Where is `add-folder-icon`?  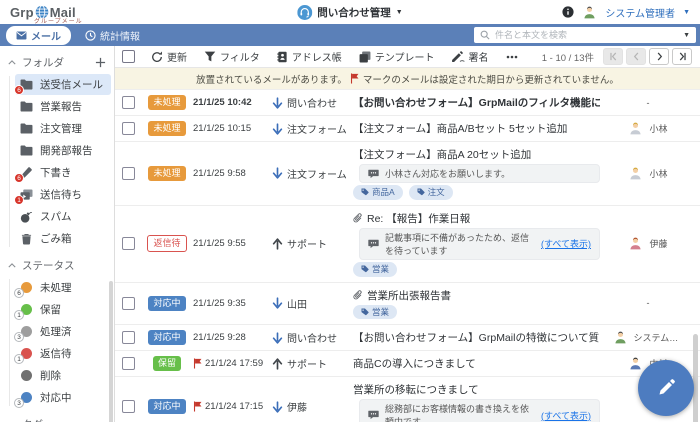
add-folder-icon is located at coordinates (100, 62).